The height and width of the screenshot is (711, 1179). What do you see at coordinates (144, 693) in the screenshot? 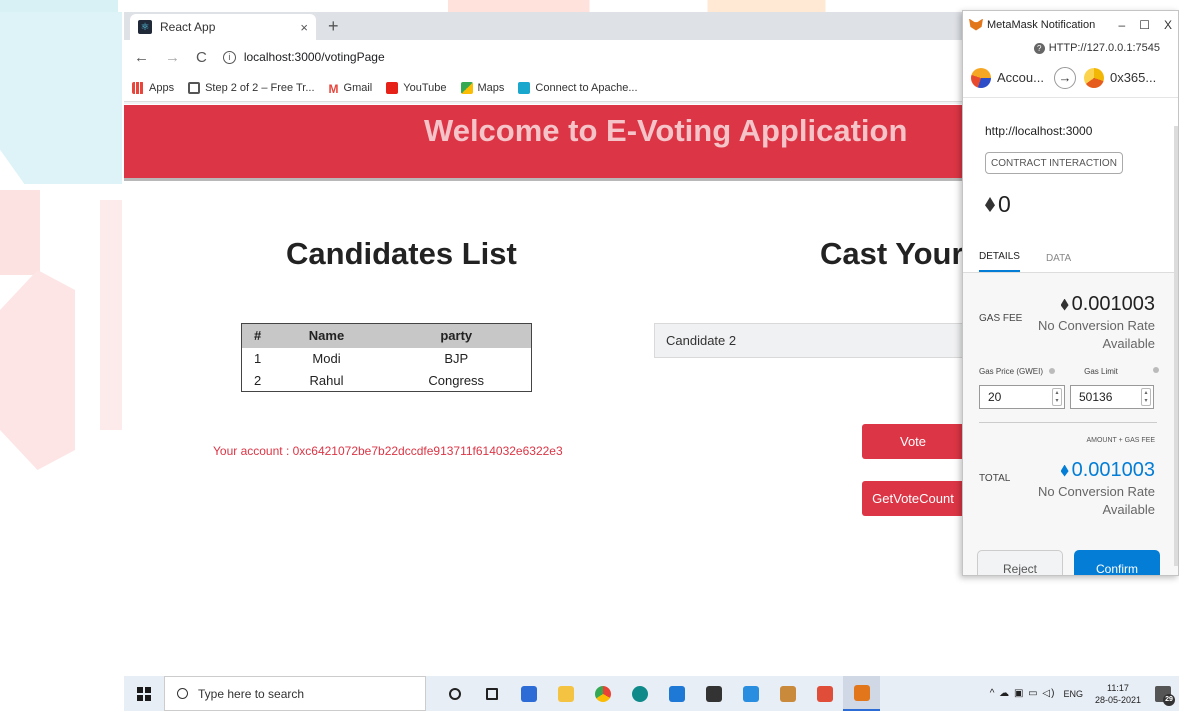
I see `start-button` at bounding box center [144, 693].